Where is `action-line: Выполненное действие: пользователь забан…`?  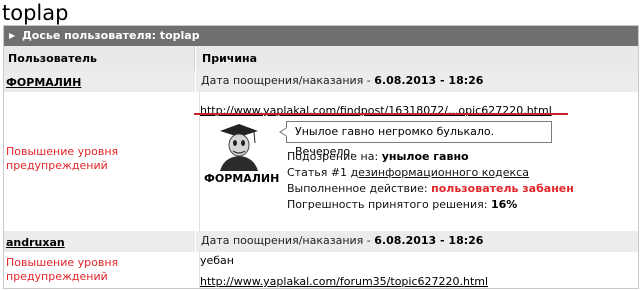 action-line: Выполненное действие: пользователь забан… is located at coordinates (430, 189).